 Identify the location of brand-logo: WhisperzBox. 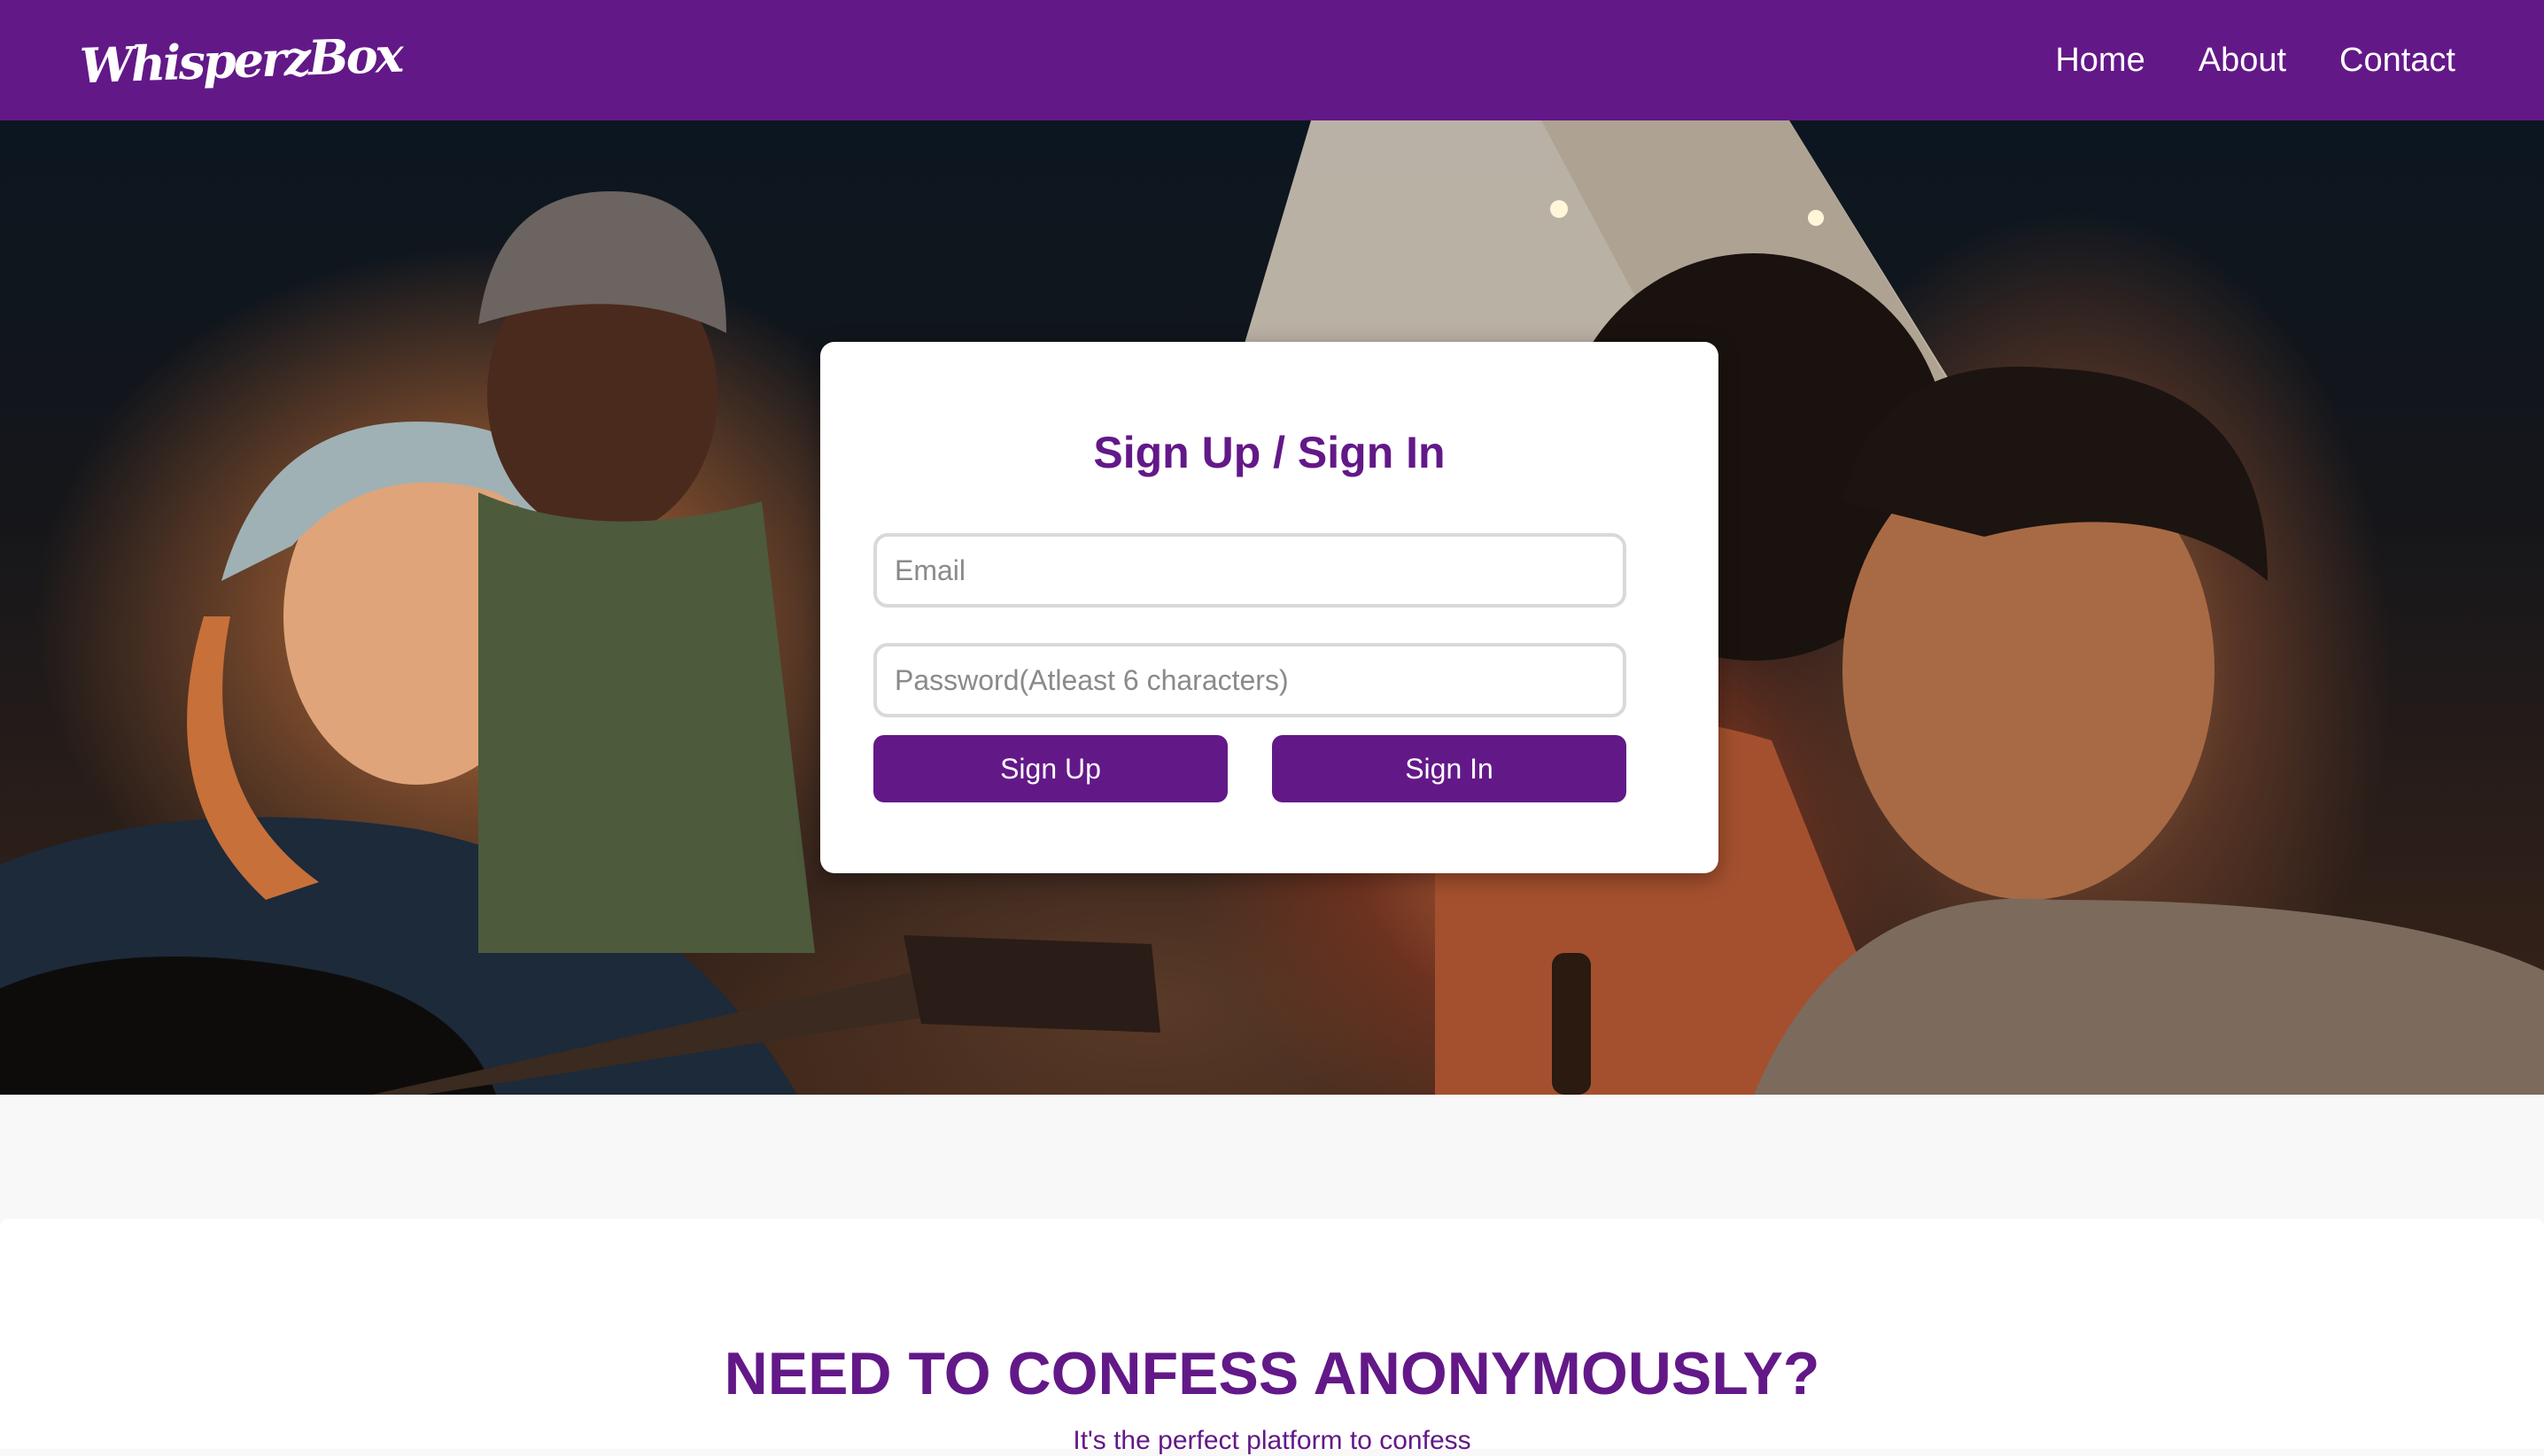
(240, 61).